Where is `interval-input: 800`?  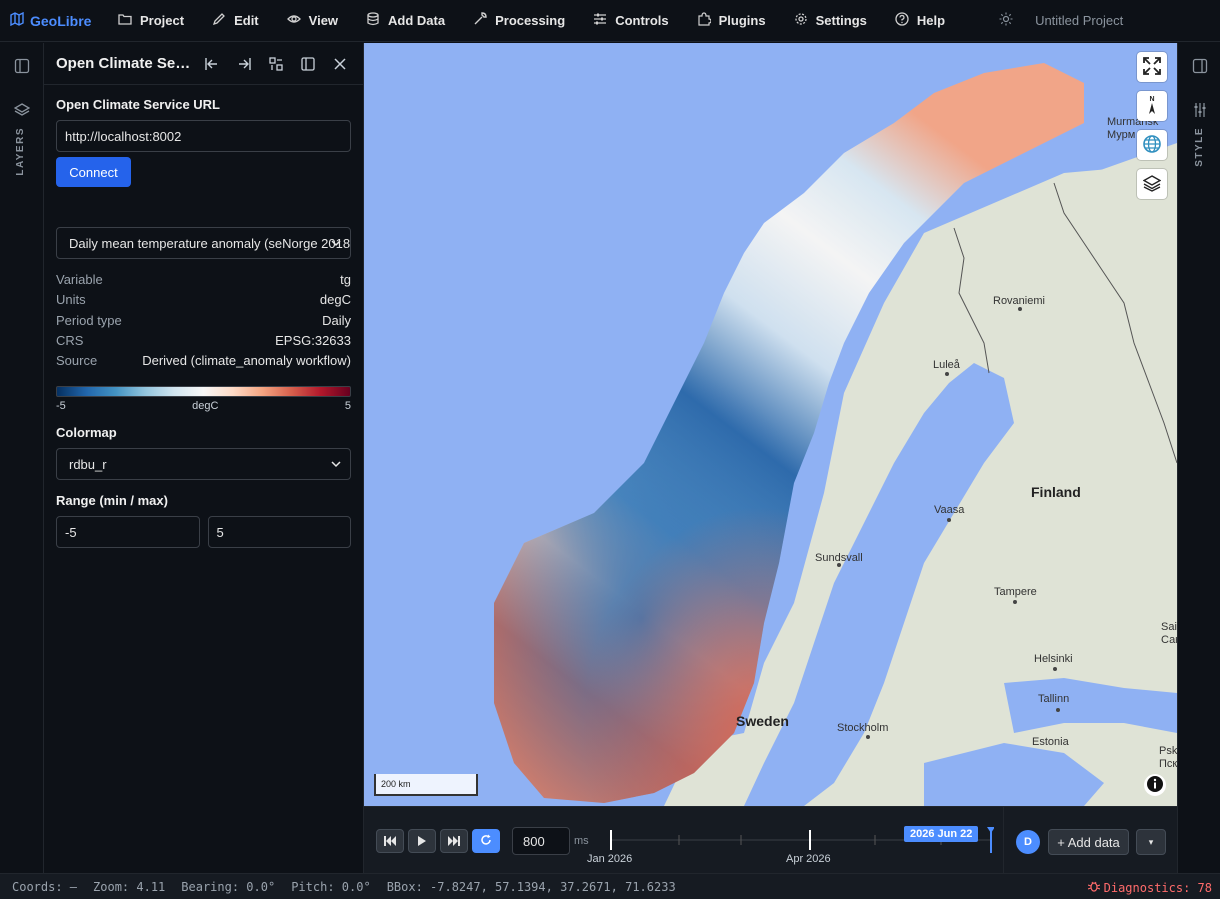
interval-input: 800 is located at coordinates (541, 841).